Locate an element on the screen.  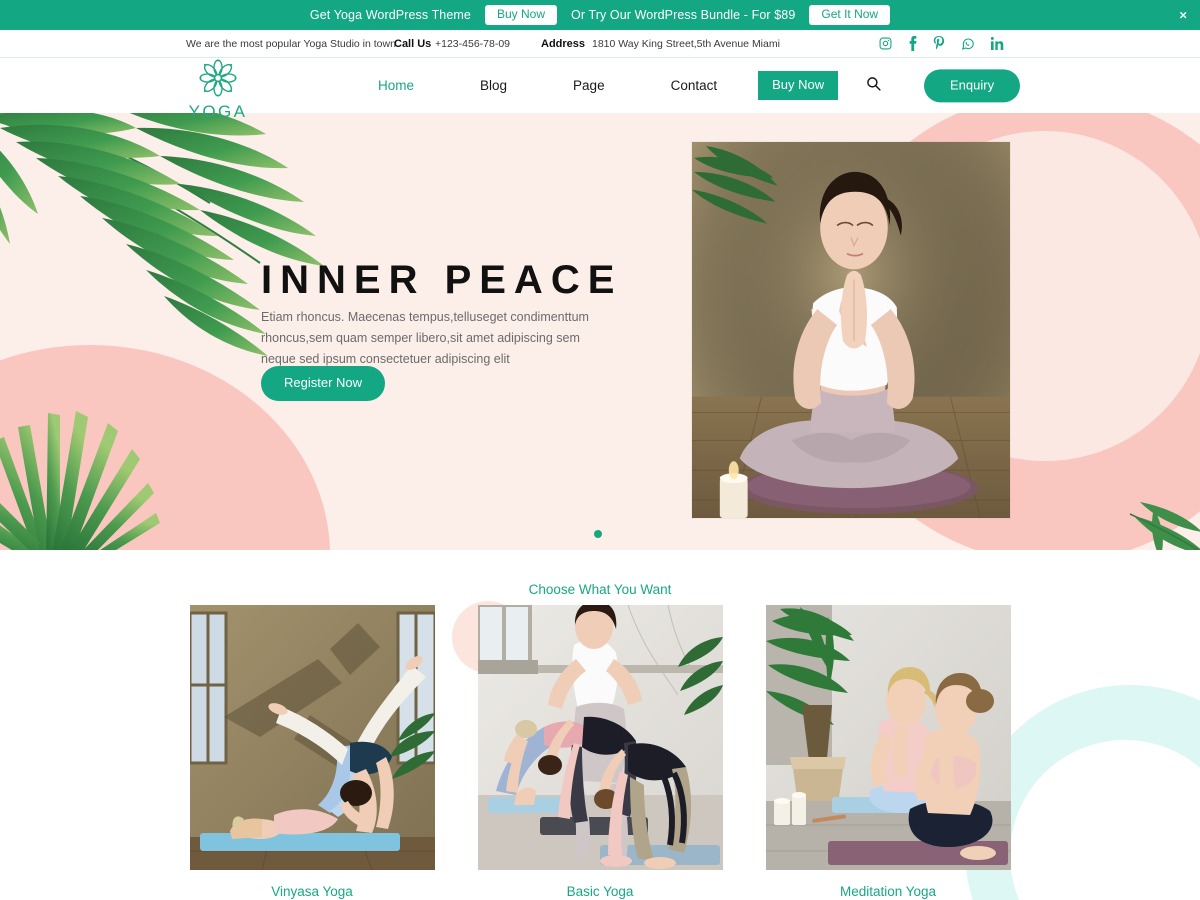
register-now-button: Register Now is located at coordinates (323, 384).